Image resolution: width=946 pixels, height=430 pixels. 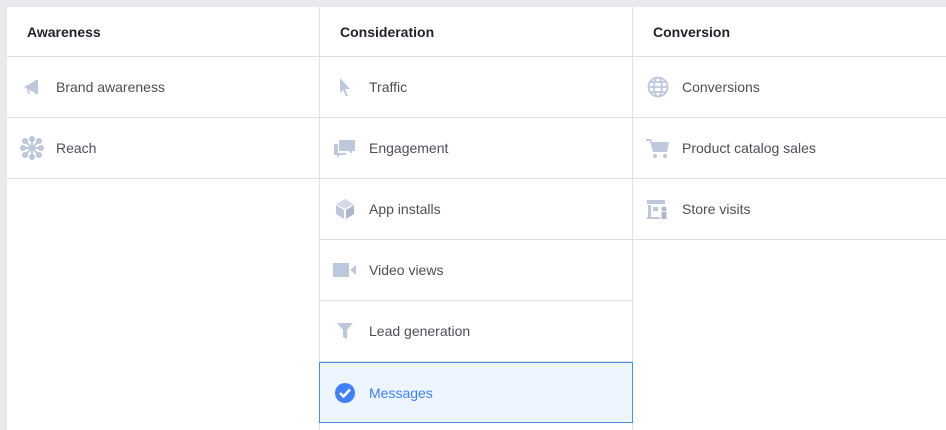 What do you see at coordinates (749, 148) in the screenshot?
I see `item-label: Product catalog sales` at bounding box center [749, 148].